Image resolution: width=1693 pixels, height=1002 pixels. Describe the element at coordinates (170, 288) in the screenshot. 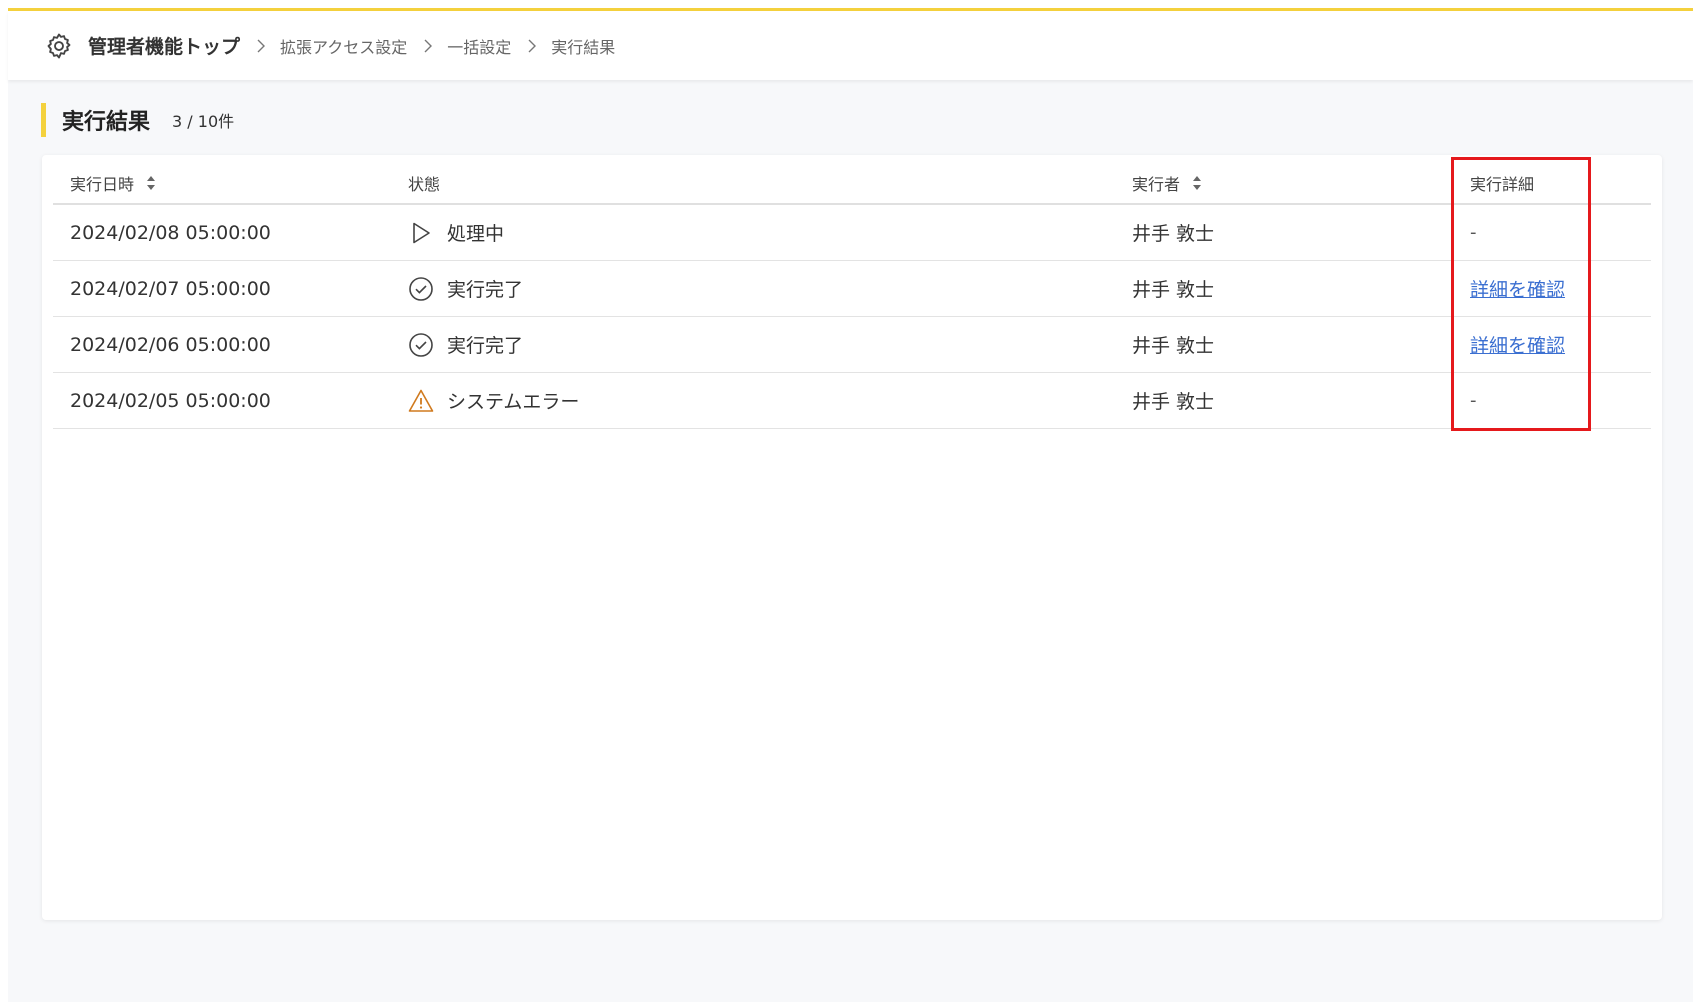

I see `cell-datetime: 2024/02/07 05:00:00` at that location.